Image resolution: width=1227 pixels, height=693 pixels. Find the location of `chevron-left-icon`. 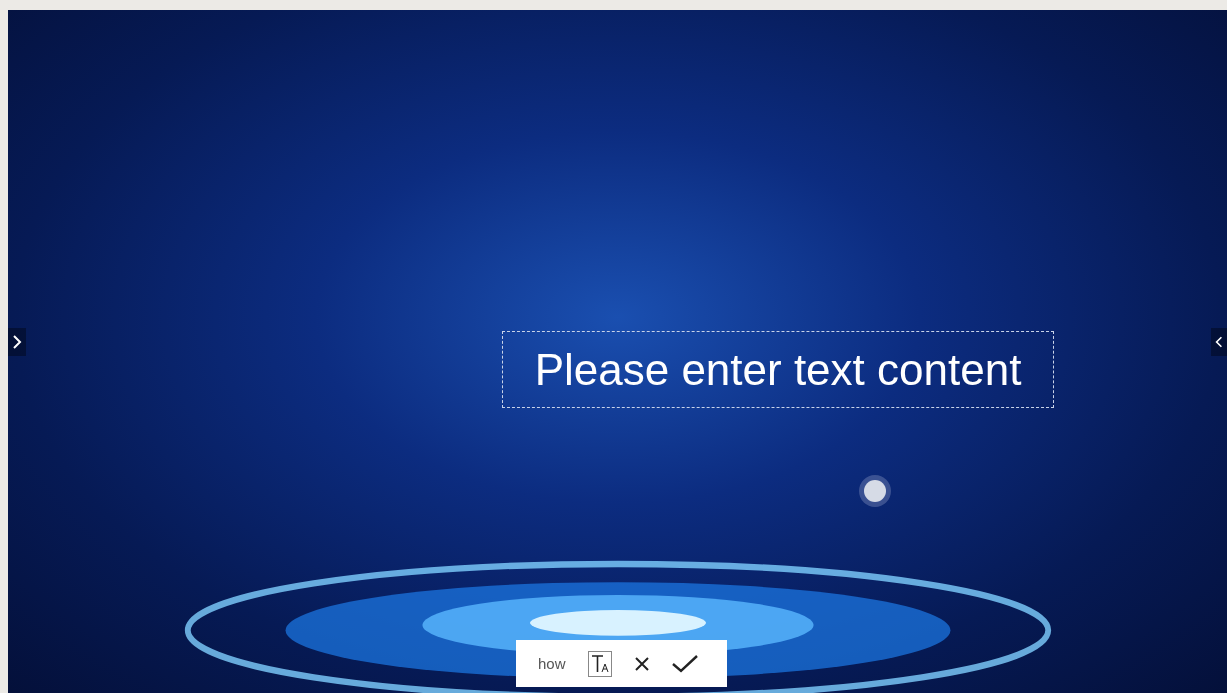

chevron-left-icon is located at coordinates (1219, 342).